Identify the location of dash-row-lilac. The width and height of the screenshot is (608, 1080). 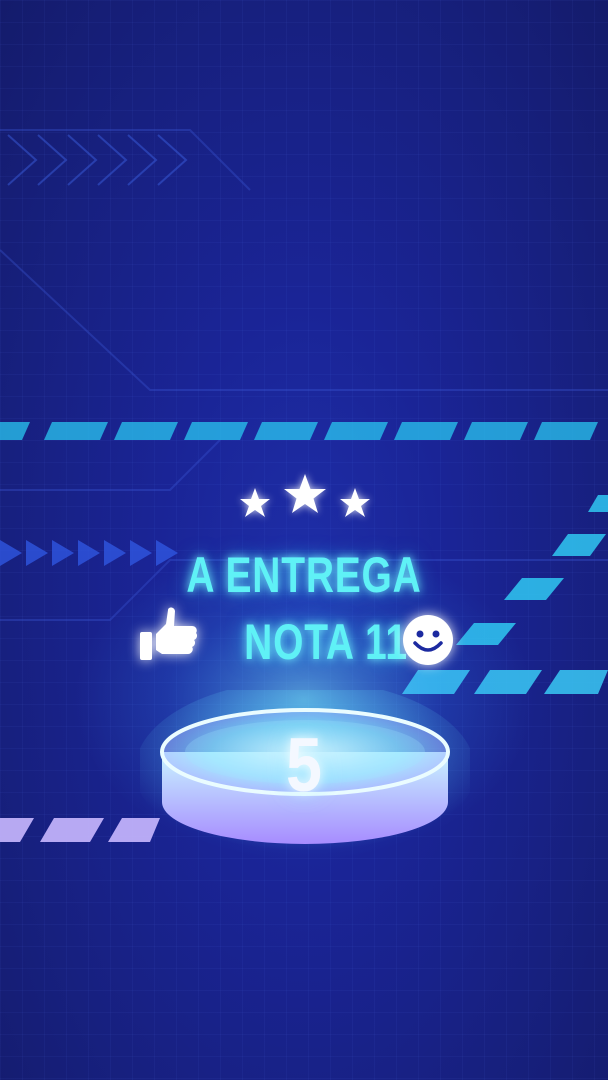
(80, 830).